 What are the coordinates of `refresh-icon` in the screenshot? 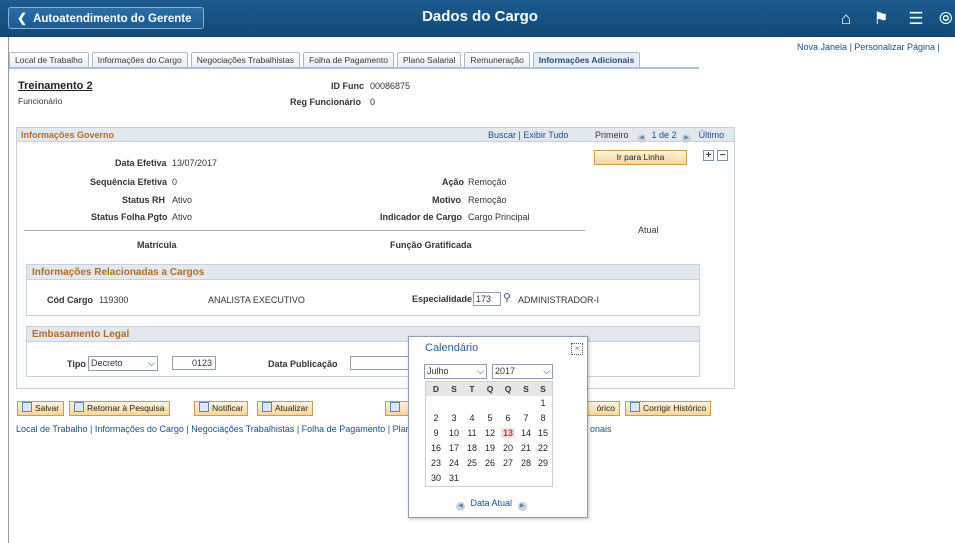 It's located at (267, 407).